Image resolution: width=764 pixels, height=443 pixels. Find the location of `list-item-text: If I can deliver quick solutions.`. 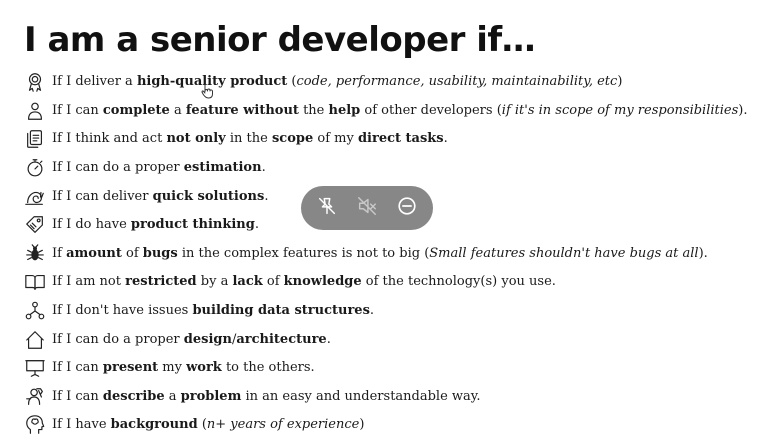

list-item-text: If I can deliver quick solutions. is located at coordinates (160, 197).